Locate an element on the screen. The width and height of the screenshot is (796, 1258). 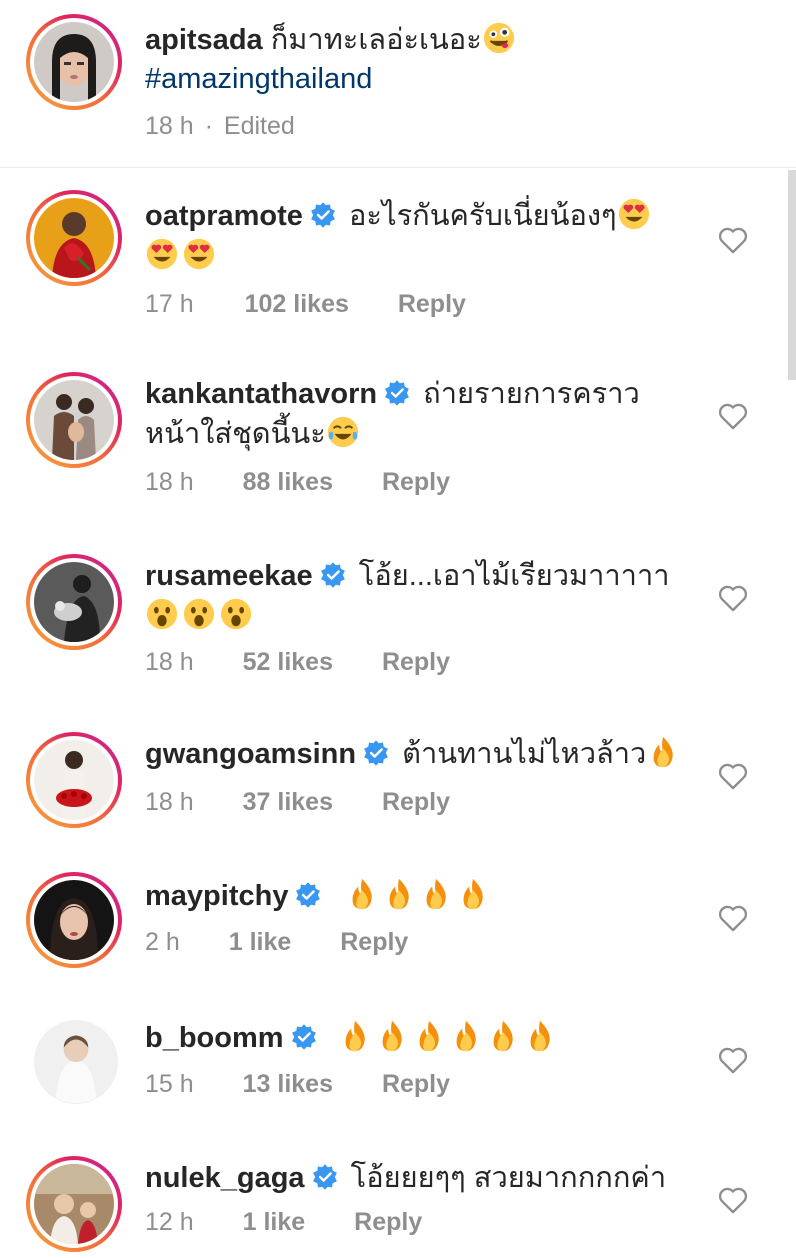
caption-text: ก็มาทะเลอ่ะเนอะ is located at coordinates (376, 40).